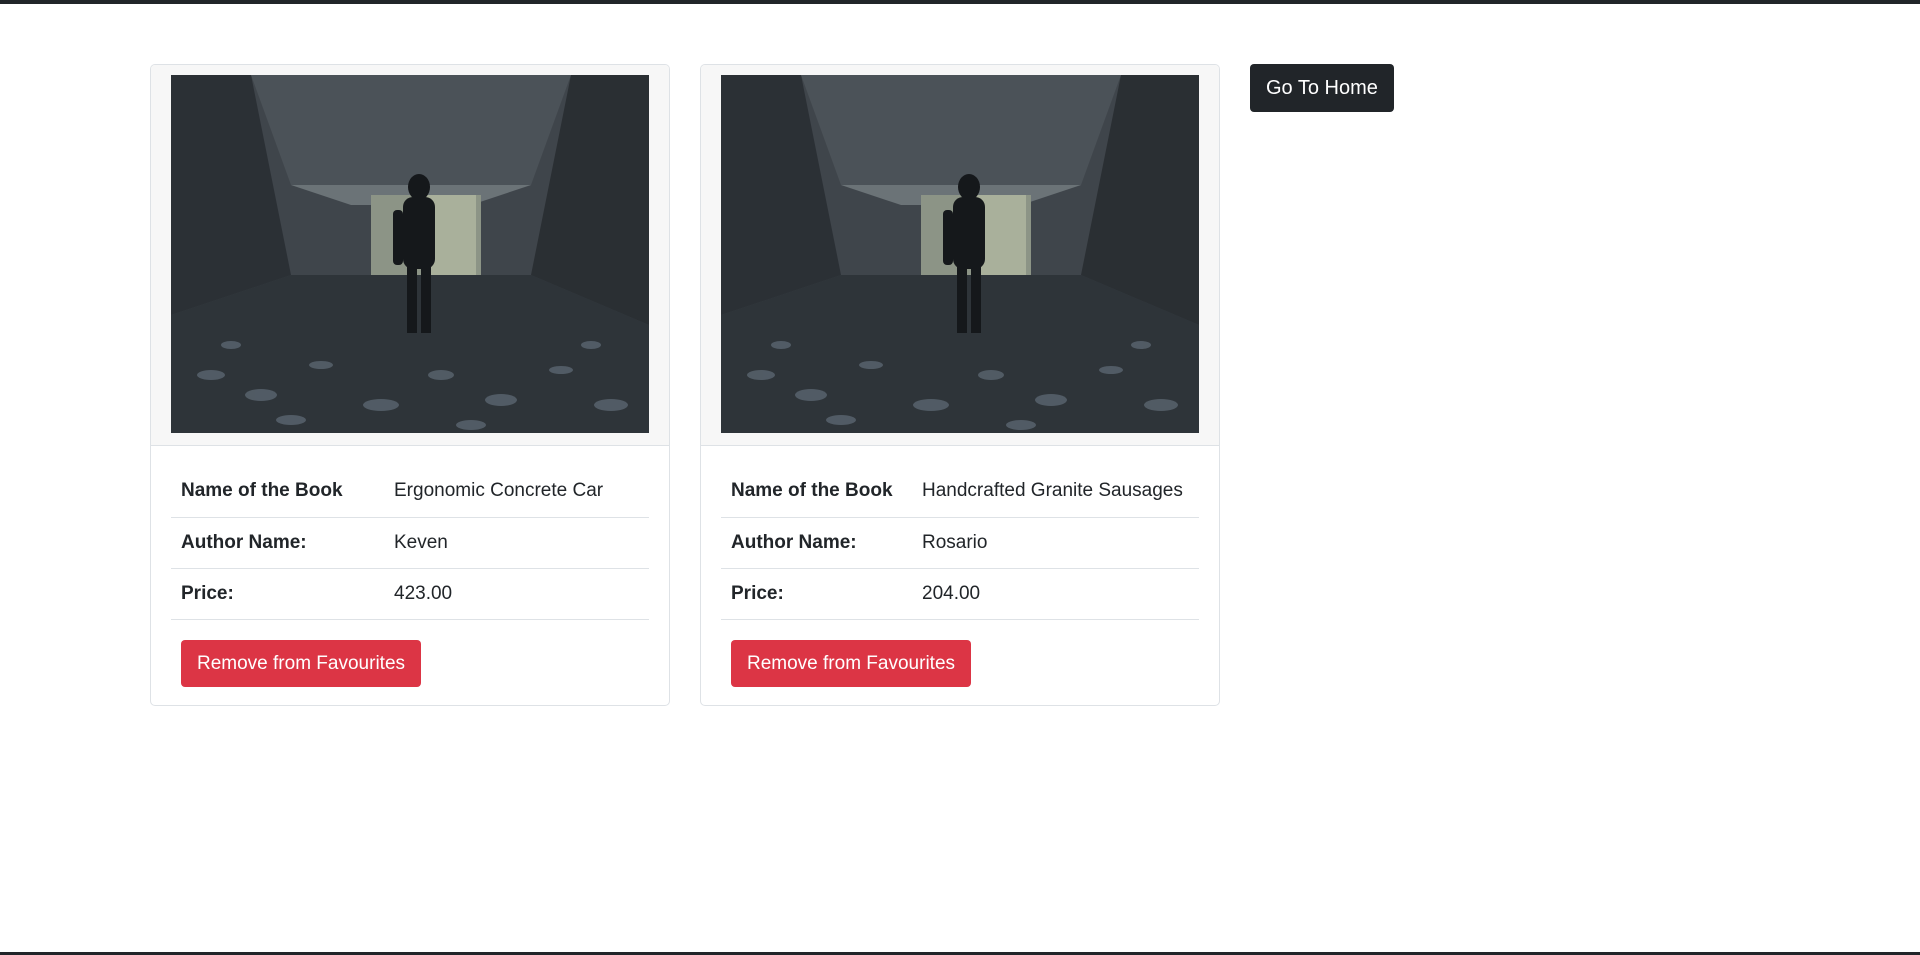  What do you see at coordinates (516, 543) in the screenshot?
I see `author-value: Keven` at bounding box center [516, 543].